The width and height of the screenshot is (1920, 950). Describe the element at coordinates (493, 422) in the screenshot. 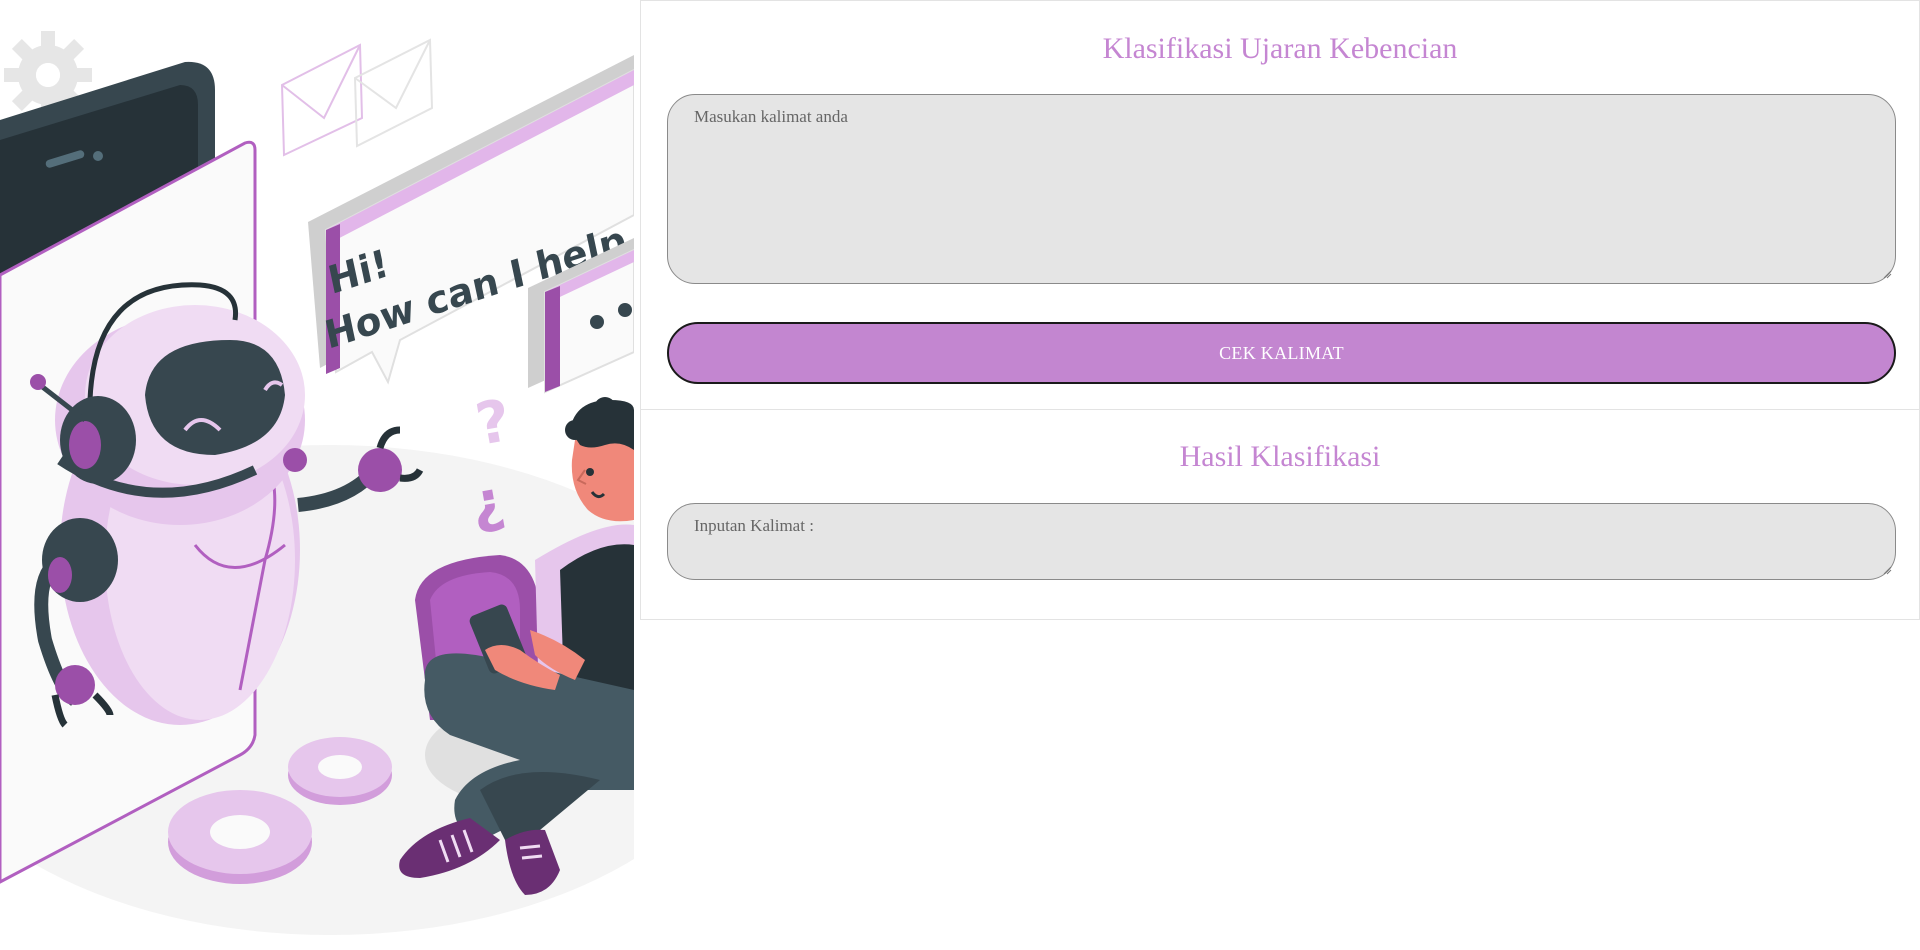

I see `question-mark-icon: ?` at that location.